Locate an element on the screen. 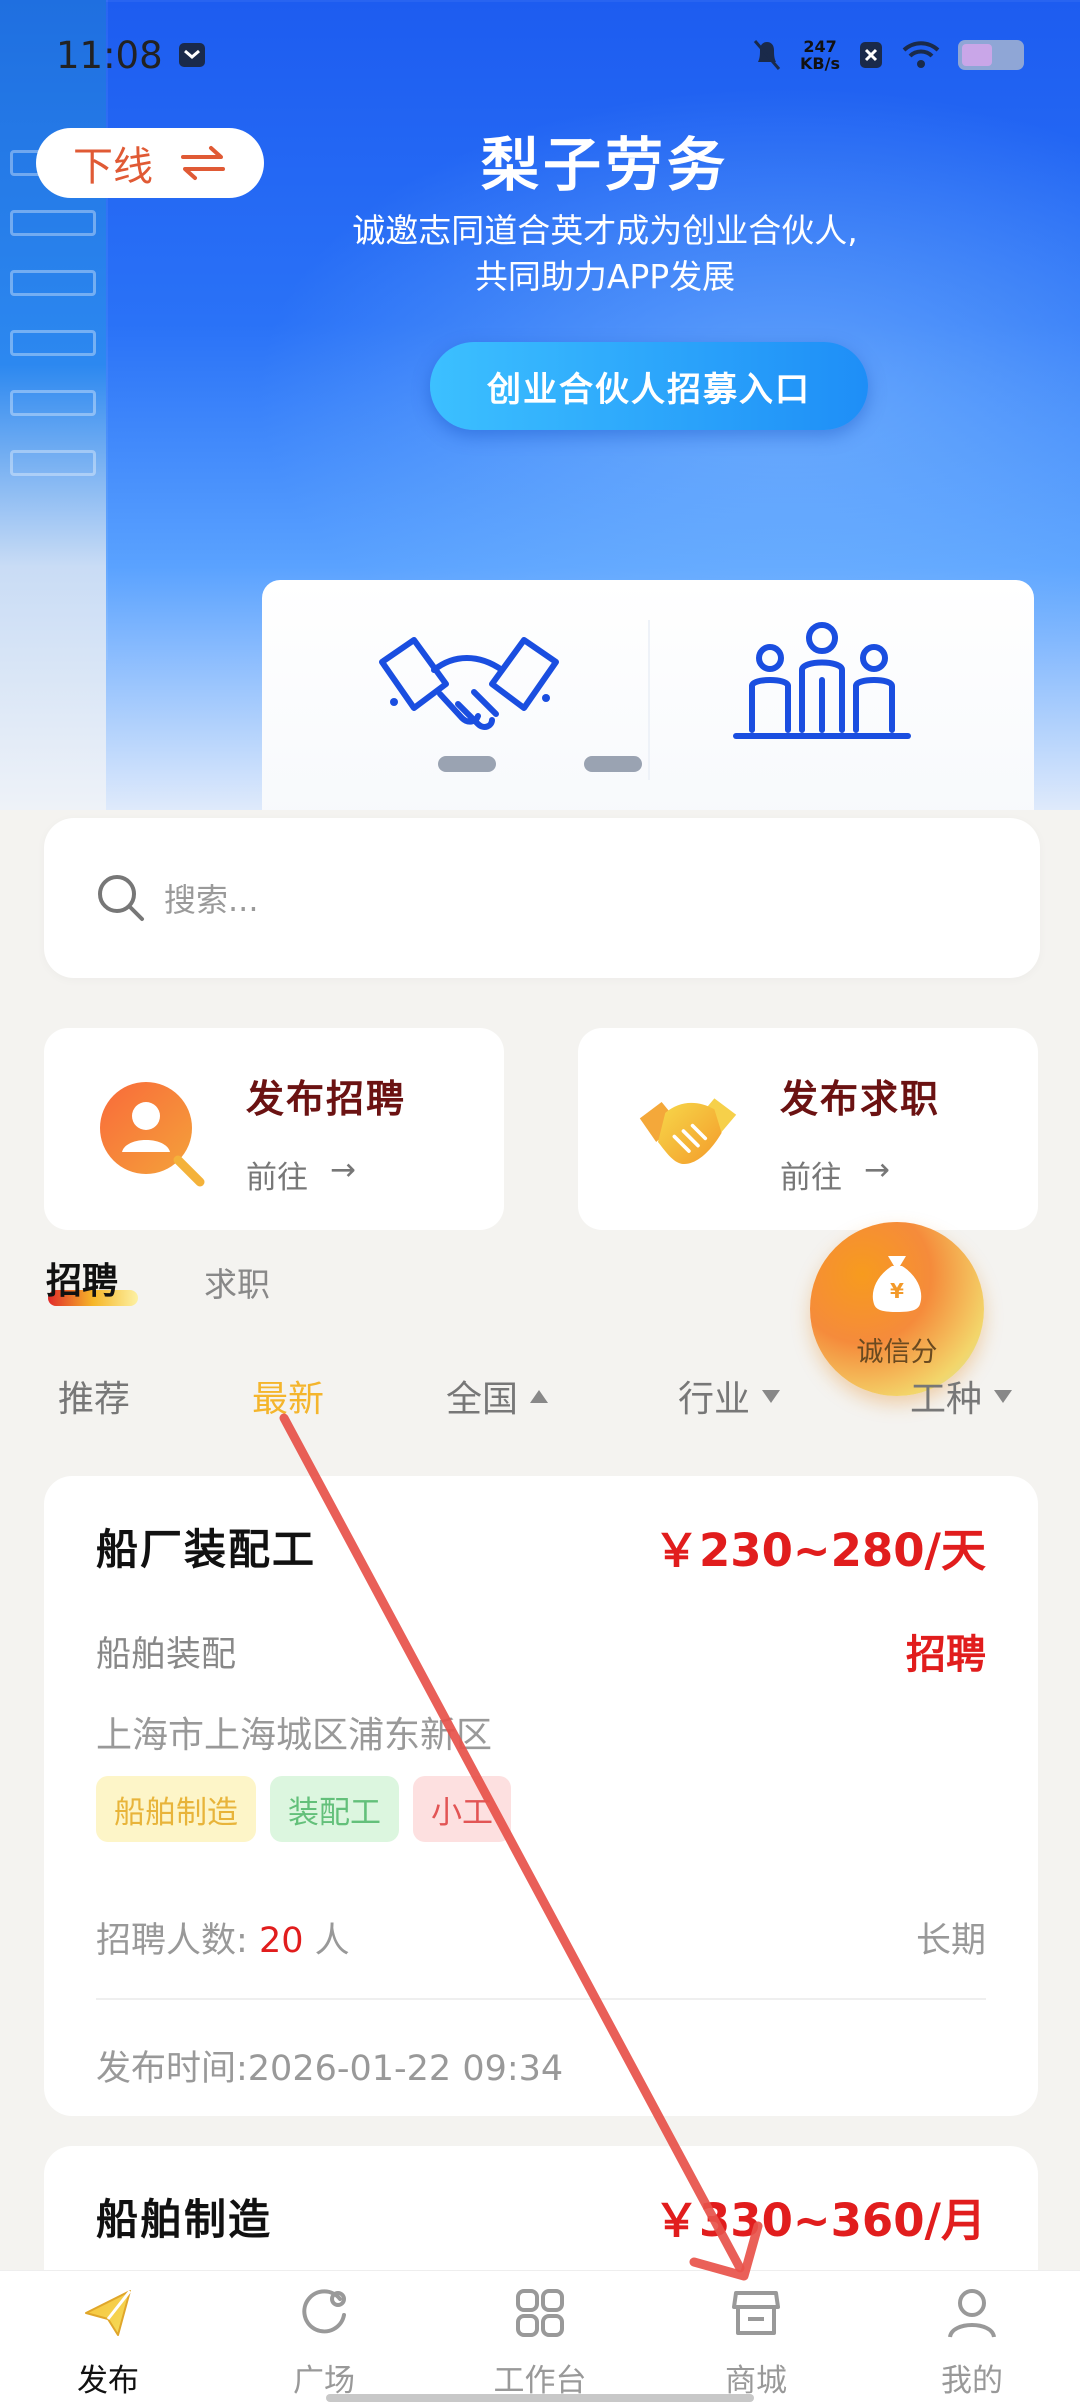 The height and width of the screenshot is (2408, 1080). job-title: 船舶制造 is located at coordinates (184, 2219).